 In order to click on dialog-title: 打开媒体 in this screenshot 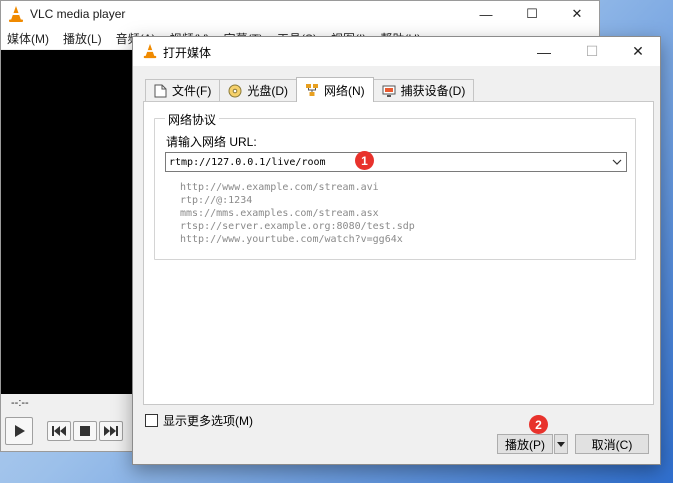, I will do `click(187, 53)`.